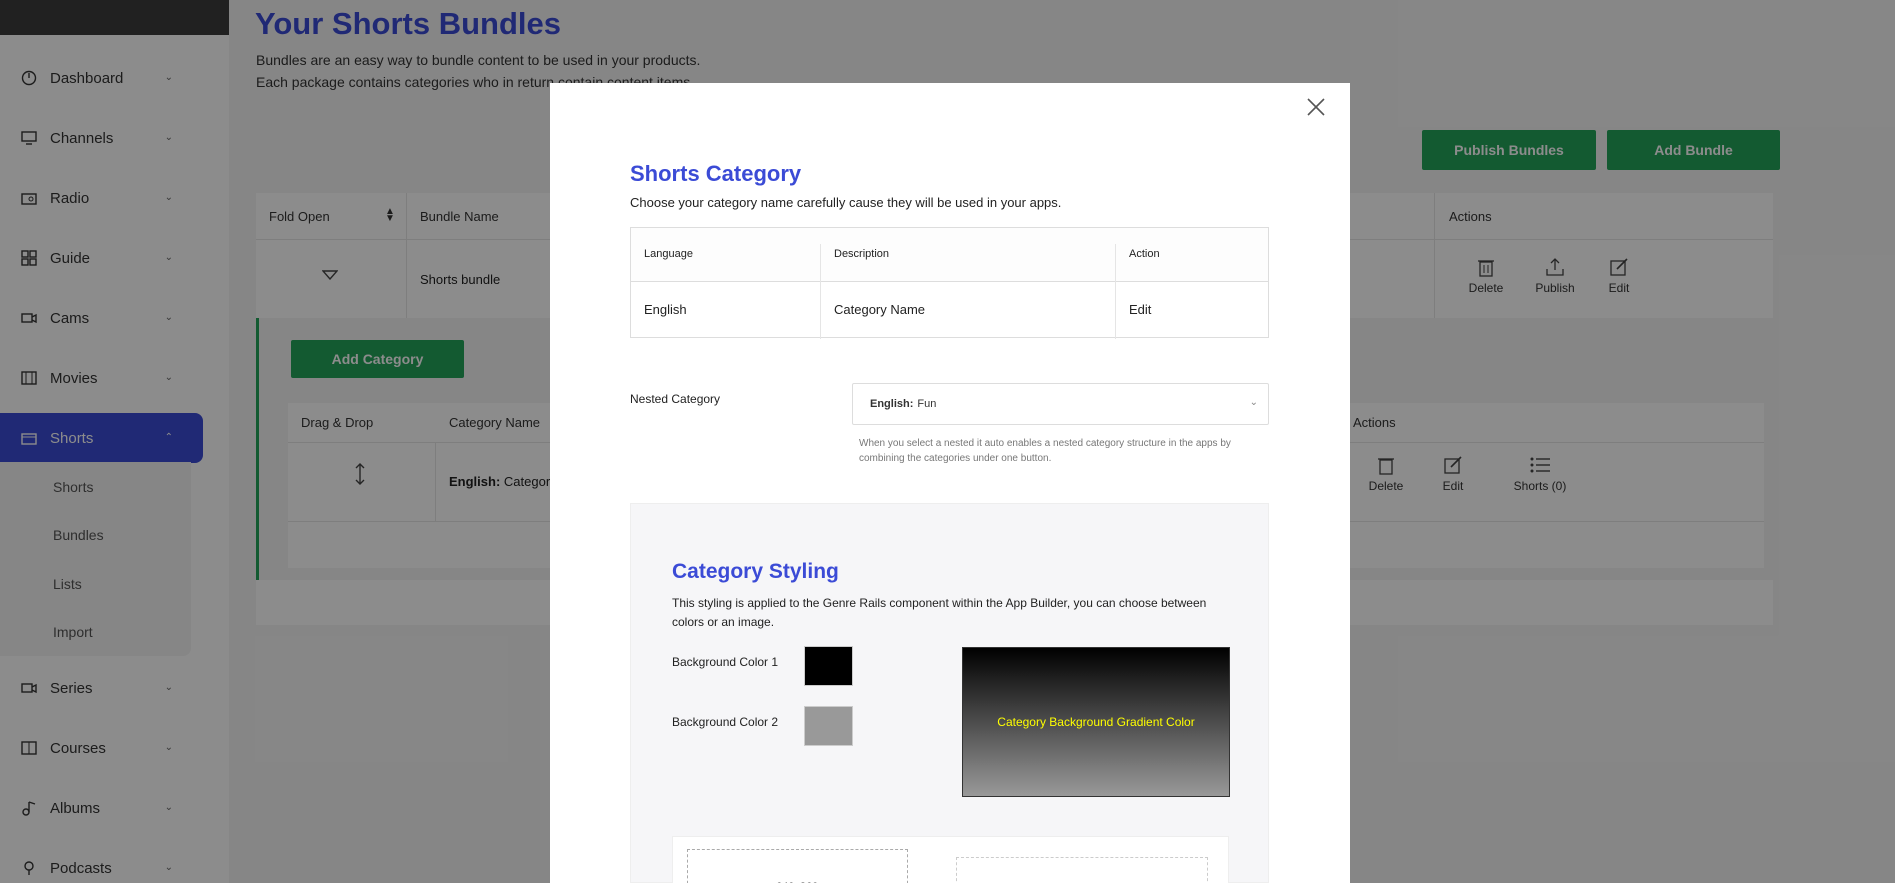 The image size is (1895, 883). I want to click on description-cell: Category Name, so click(880, 309).